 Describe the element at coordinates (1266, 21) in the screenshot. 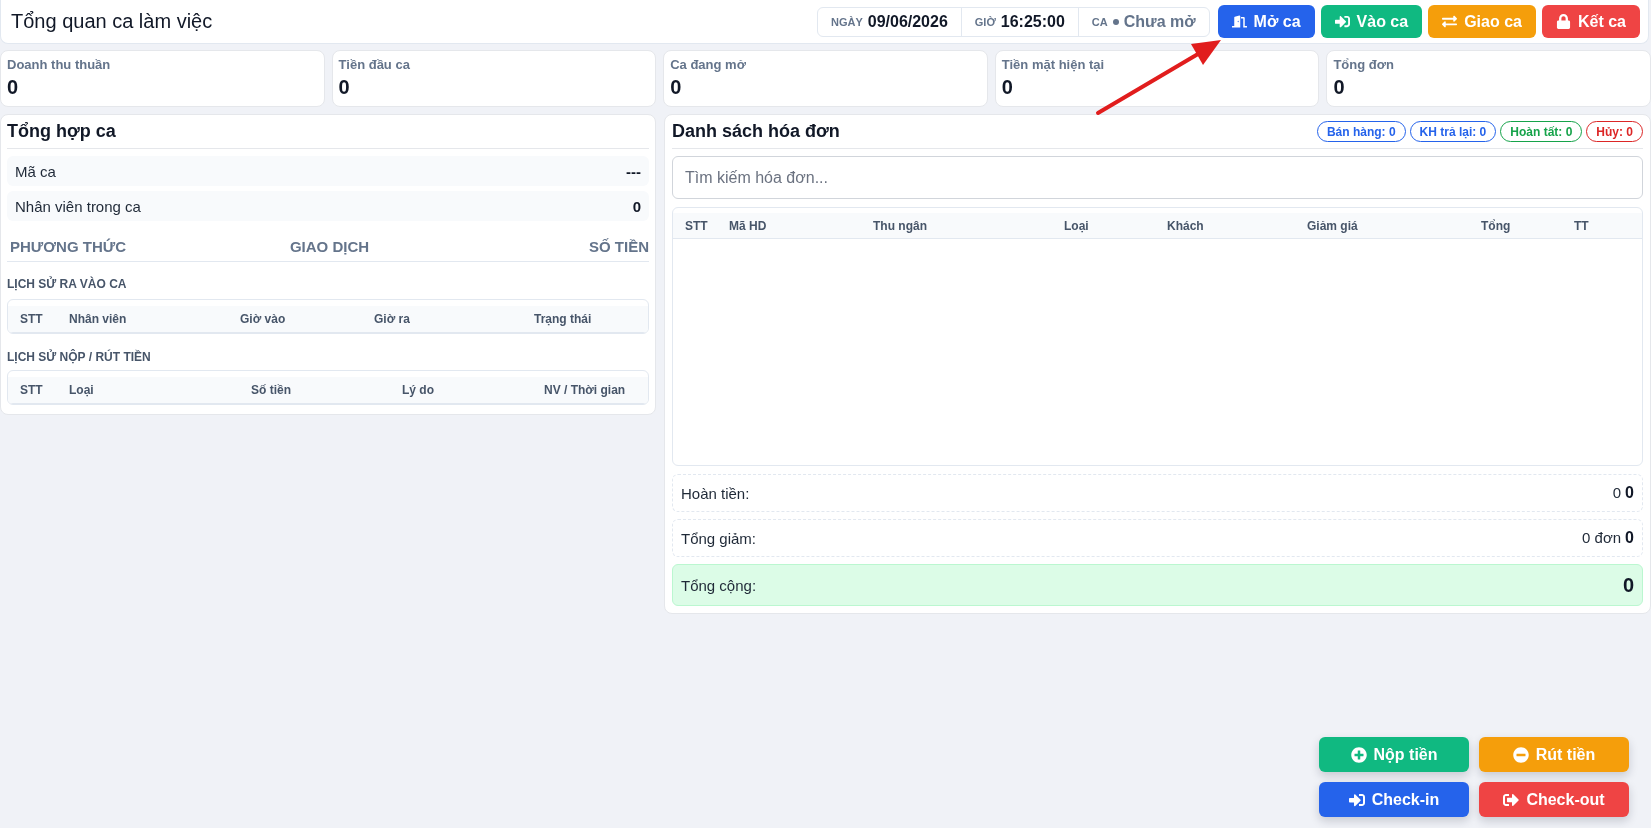

I see `open-shift-button: Mở ca` at that location.